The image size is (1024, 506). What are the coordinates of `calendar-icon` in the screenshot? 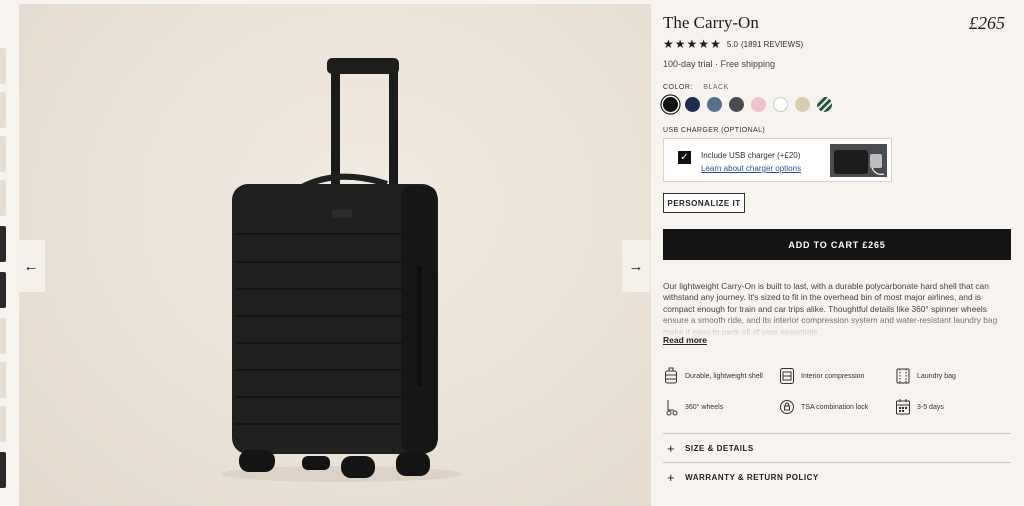 It's located at (903, 407).